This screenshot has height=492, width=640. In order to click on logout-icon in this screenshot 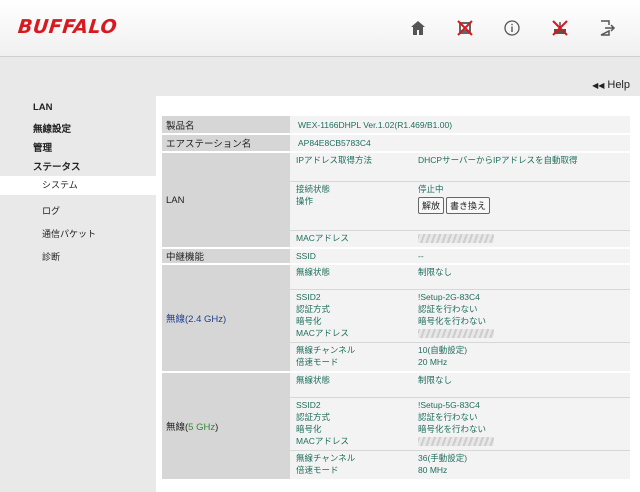, I will do `click(607, 28)`.